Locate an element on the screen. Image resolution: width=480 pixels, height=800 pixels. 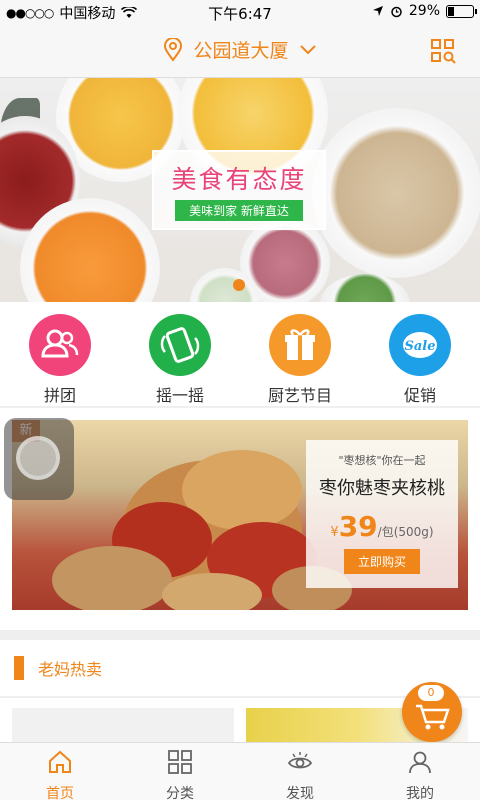
status-right: 29% is located at coordinates (424, 11).